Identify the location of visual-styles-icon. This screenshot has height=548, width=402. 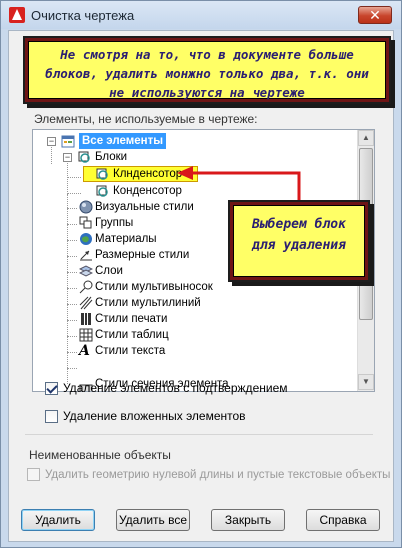
(86, 207).